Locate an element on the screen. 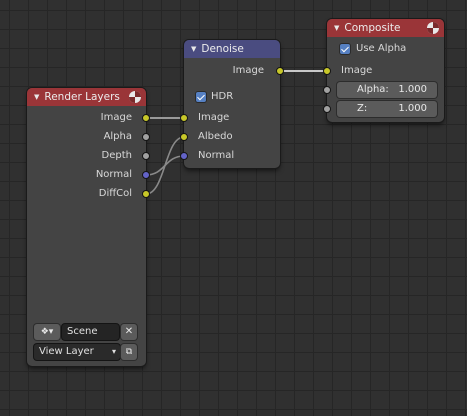 This screenshot has height=416, width=467. denoise-input-image-label: Image is located at coordinates (214, 117).